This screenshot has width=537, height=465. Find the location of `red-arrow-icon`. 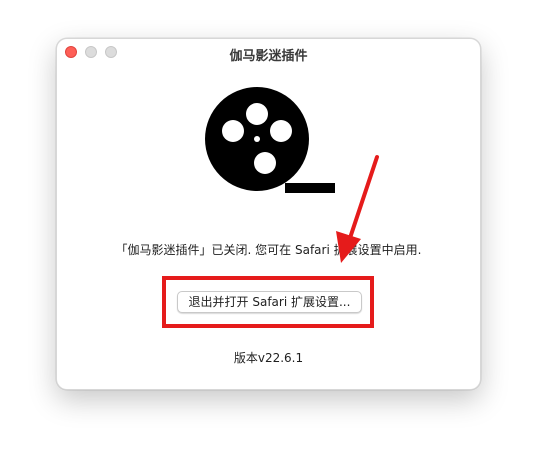

red-arrow-icon is located at coordinates (357, 209).